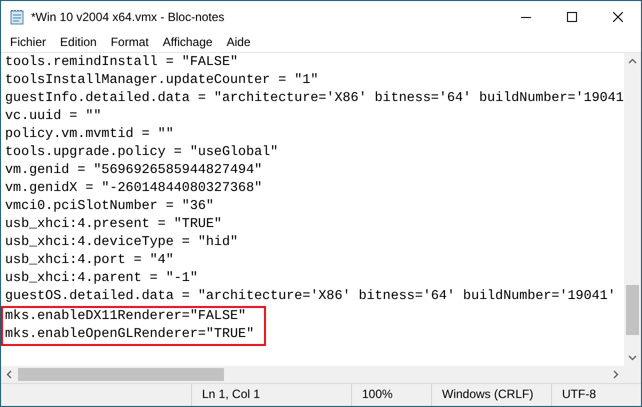  What do you see at coordinates (128, 17) in the screenshot?
I see `window-title: *Win 10 v2004 x64.vmx - Bloc-notes` at bounding box center [128, 17].